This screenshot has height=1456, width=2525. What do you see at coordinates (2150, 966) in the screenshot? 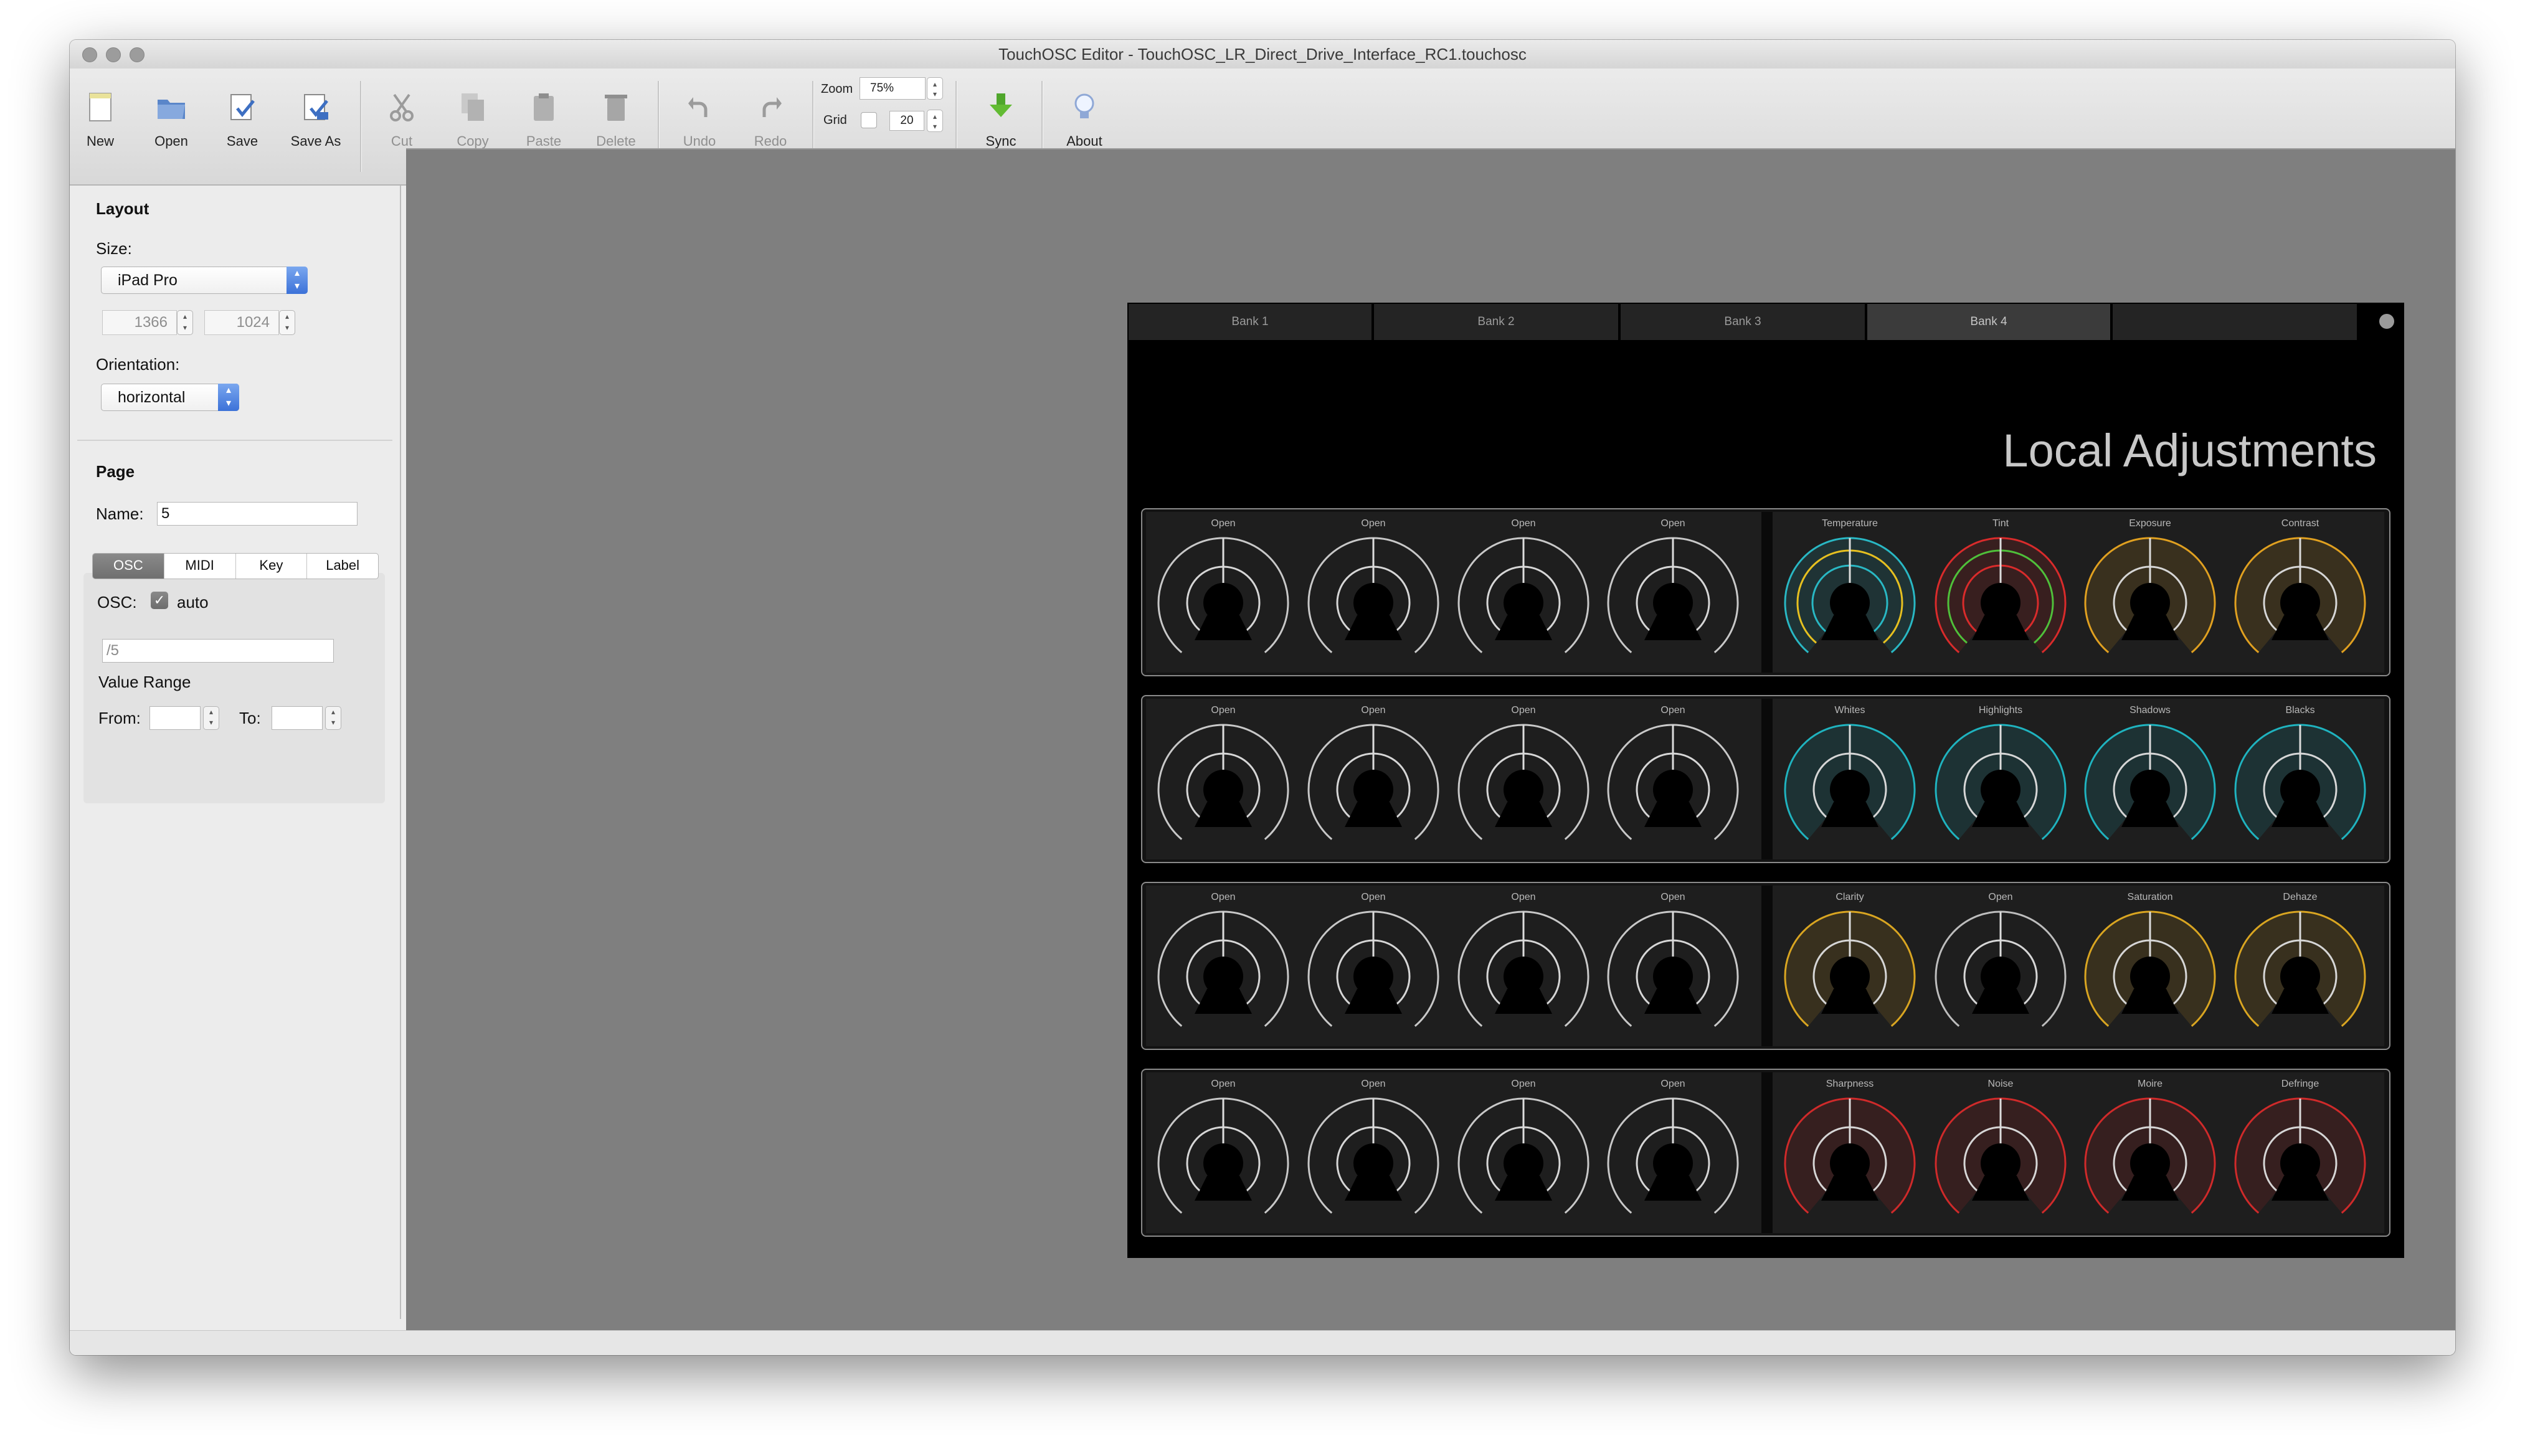
I see `rotary-knob: Saturation` at bounding box center [2150, 966].